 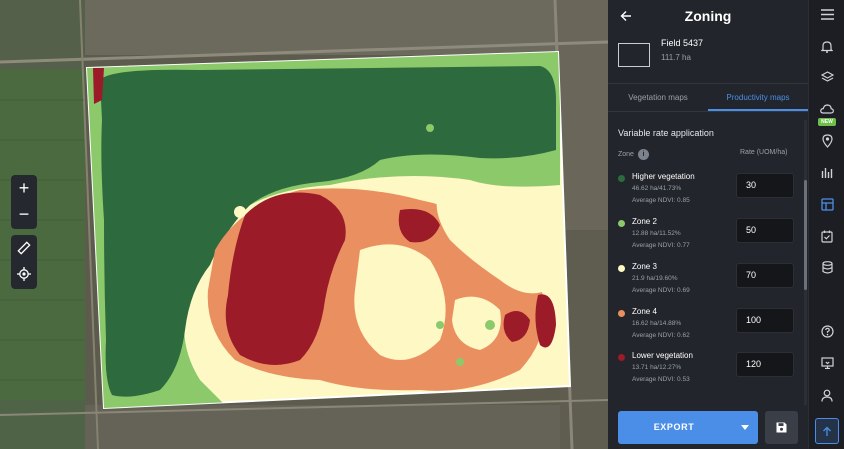 I want to click on zone-name: Zone 2, so click(x=644, y=221).